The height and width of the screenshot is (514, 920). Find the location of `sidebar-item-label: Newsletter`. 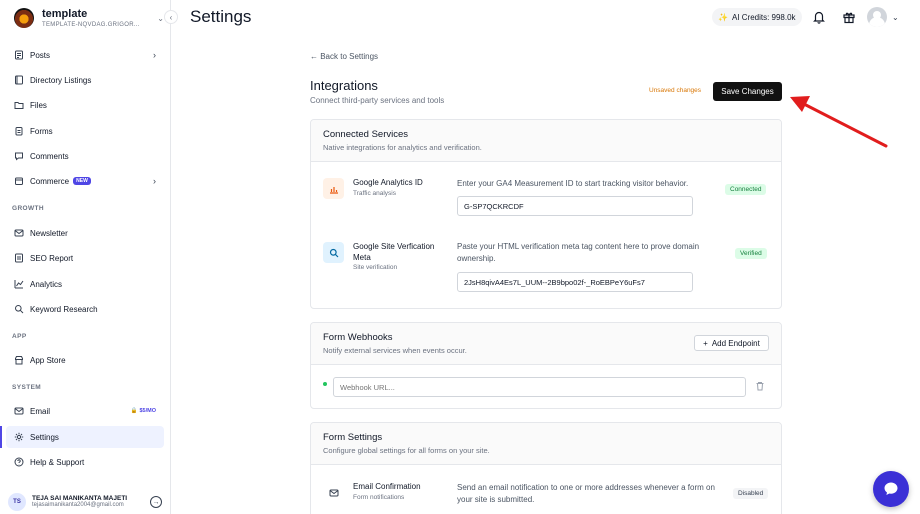

sidebar-item-label: Newsletter is located at coordinates (49, 233).